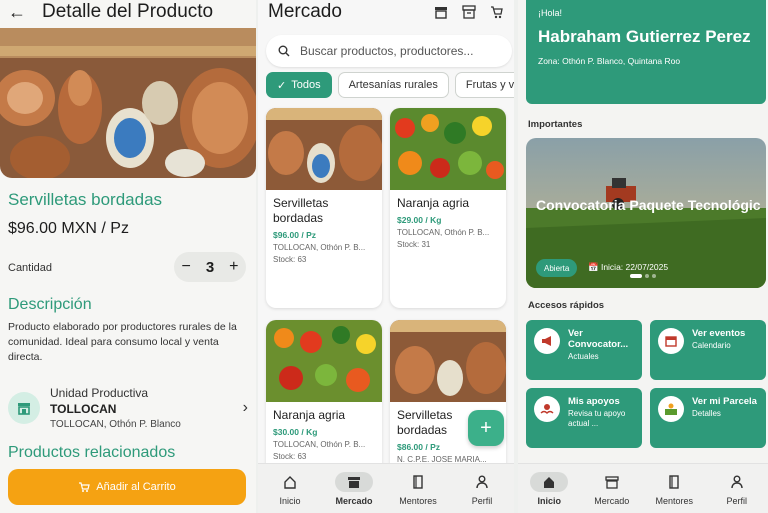  What do you see at coordinates (486, 428) in the screenshot?
I see `add-product-button: +` at bounding box center [486, 428].